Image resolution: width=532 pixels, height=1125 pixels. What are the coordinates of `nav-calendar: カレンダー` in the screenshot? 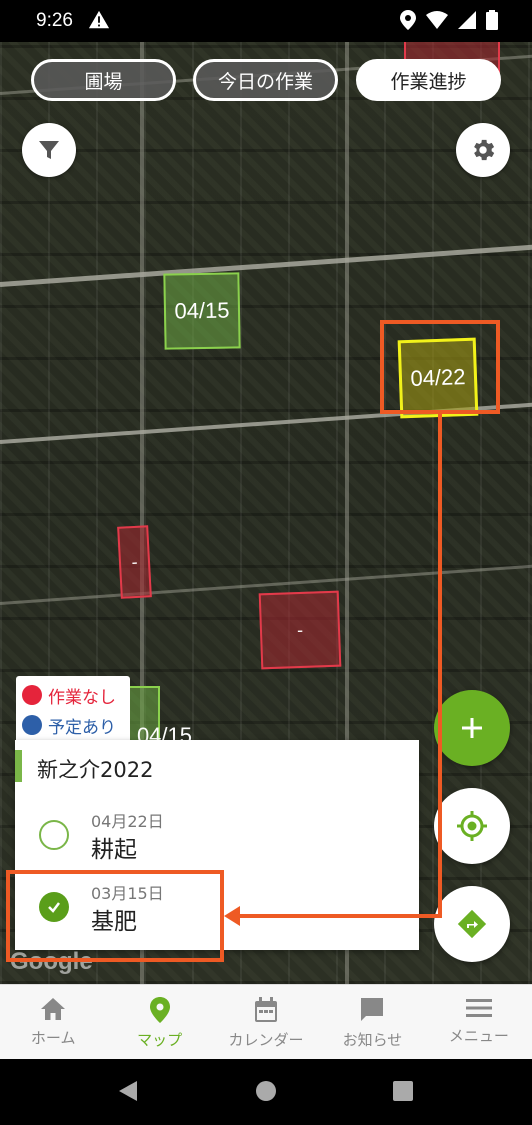 It's located at (266, 1022).